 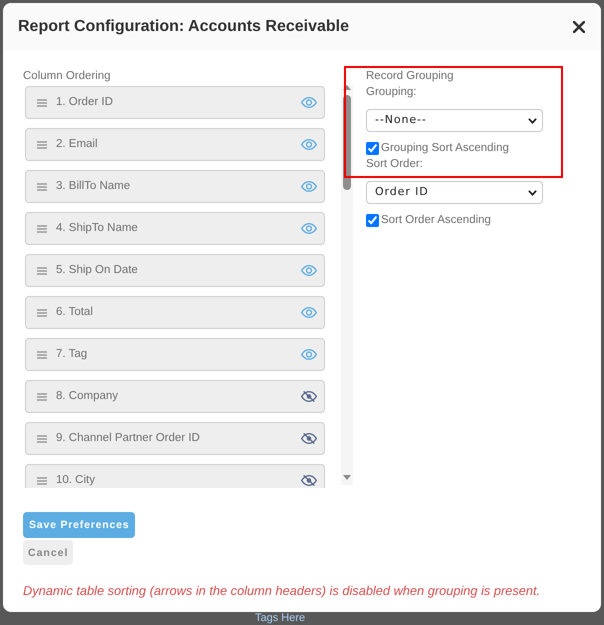 I want to click on column-name: 7. Tag, so click(x=72, y=354).